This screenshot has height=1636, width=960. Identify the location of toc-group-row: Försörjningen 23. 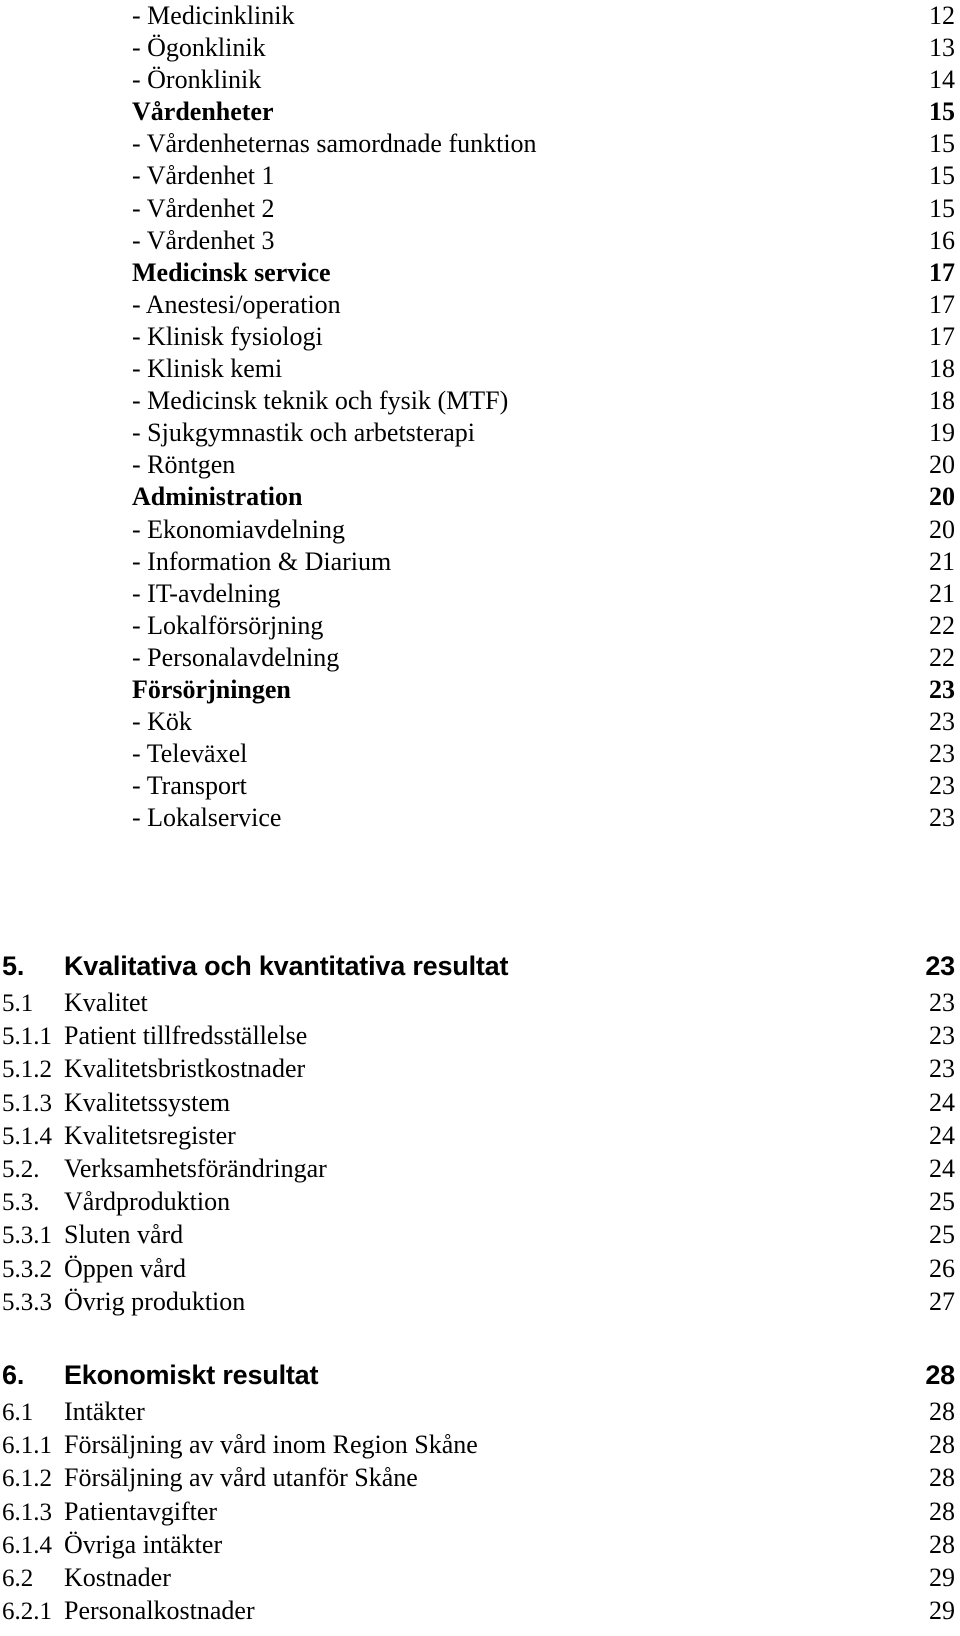
(480, 690).